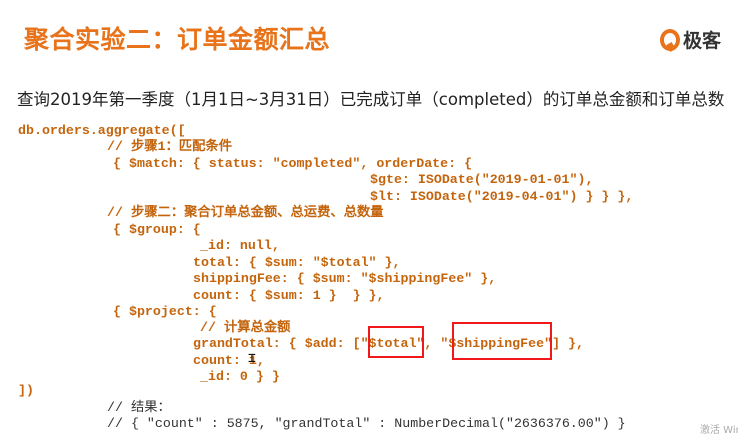  Describe the element at coordinates (102, 130) in the screenshot. I see `code-line: db.orders.aggregate([` at that location.